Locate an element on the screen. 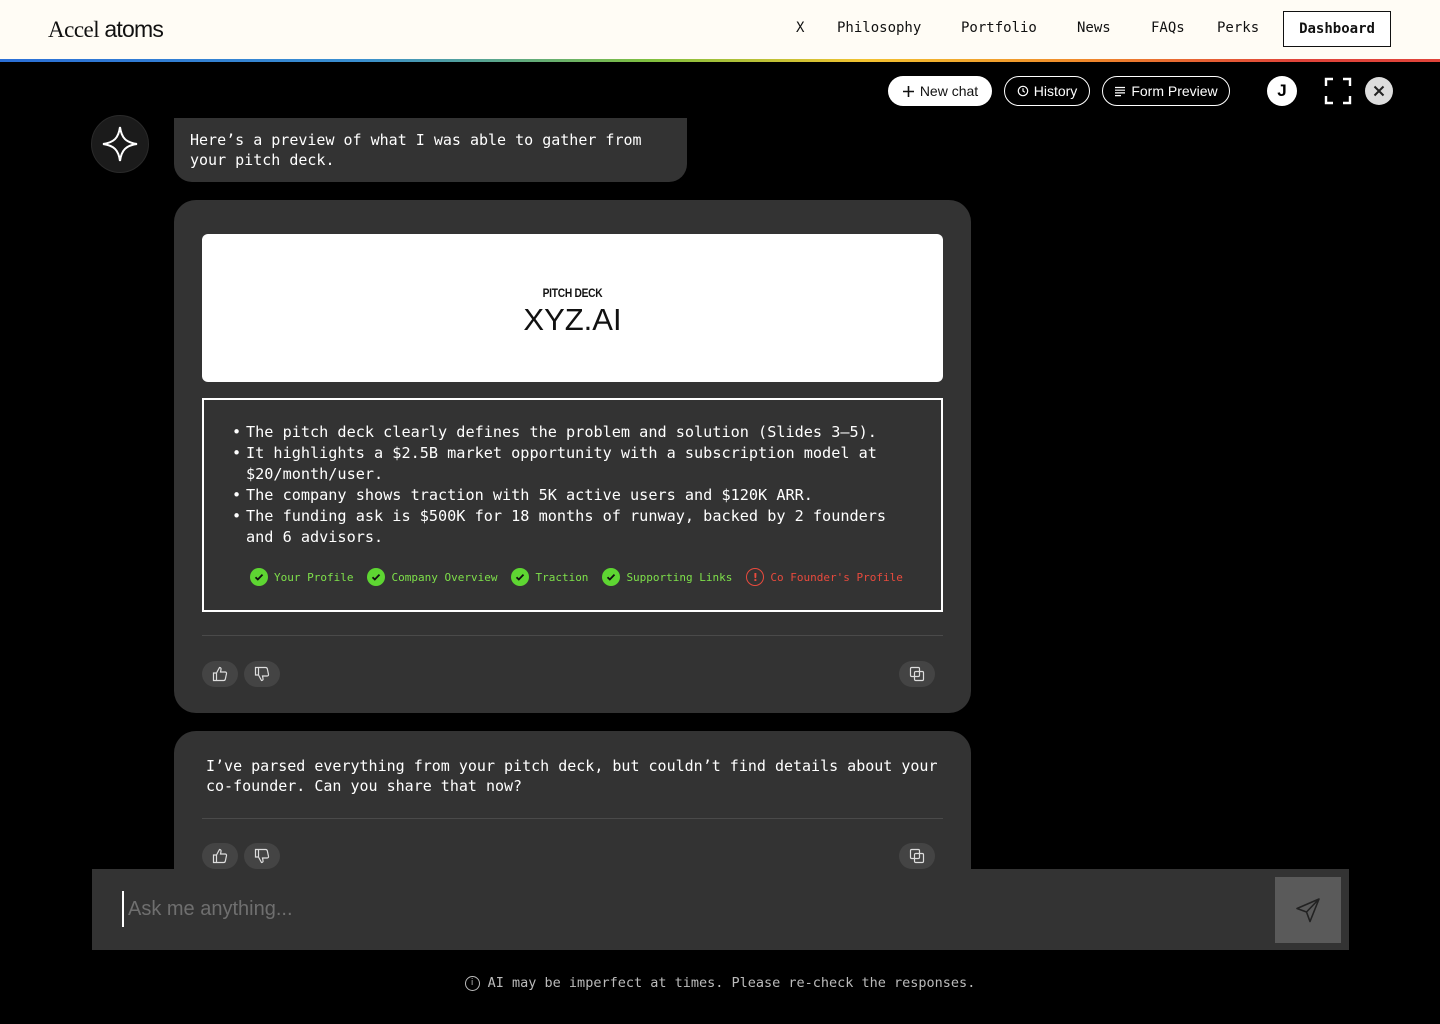 The height and width of the screenshot is (1024, 1440). form-icon is located at coordinates (1120, 91).